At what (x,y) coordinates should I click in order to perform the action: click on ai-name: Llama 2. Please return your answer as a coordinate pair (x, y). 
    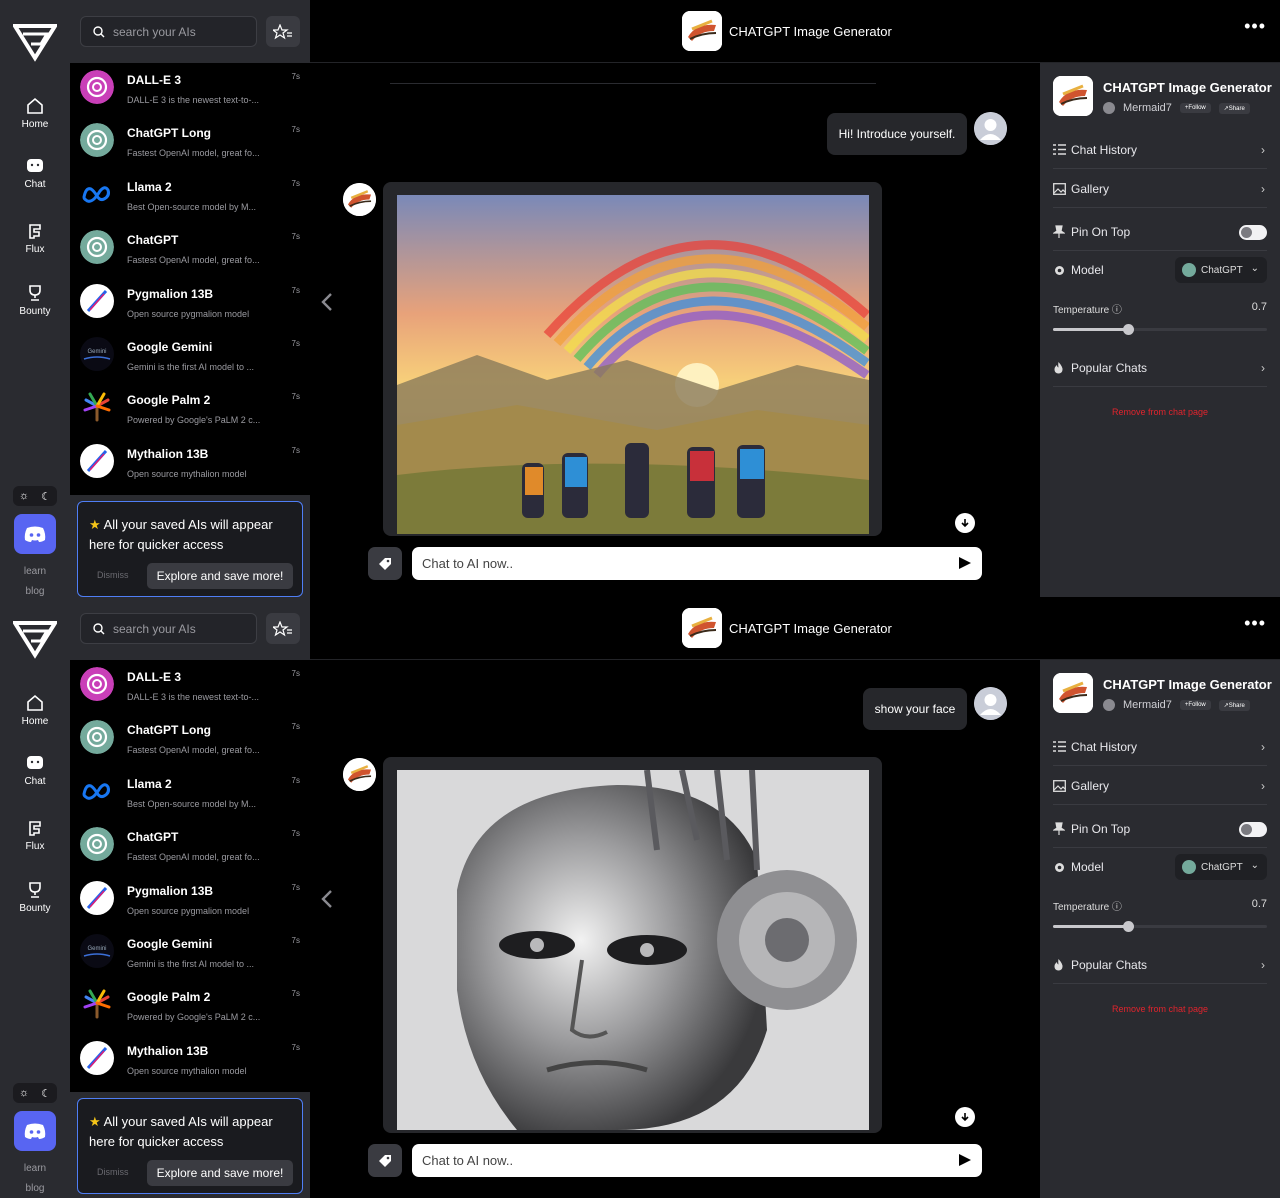
    Looking at the image, I should click on (149, 186).